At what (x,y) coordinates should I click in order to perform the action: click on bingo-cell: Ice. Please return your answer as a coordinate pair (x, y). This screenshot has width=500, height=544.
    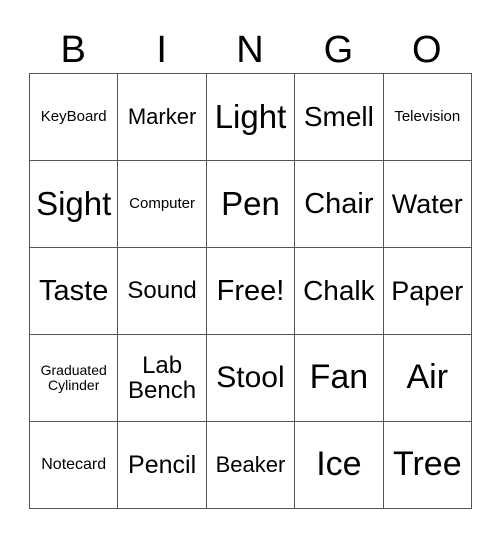
    Looking at the image, I should click on (339, 465).